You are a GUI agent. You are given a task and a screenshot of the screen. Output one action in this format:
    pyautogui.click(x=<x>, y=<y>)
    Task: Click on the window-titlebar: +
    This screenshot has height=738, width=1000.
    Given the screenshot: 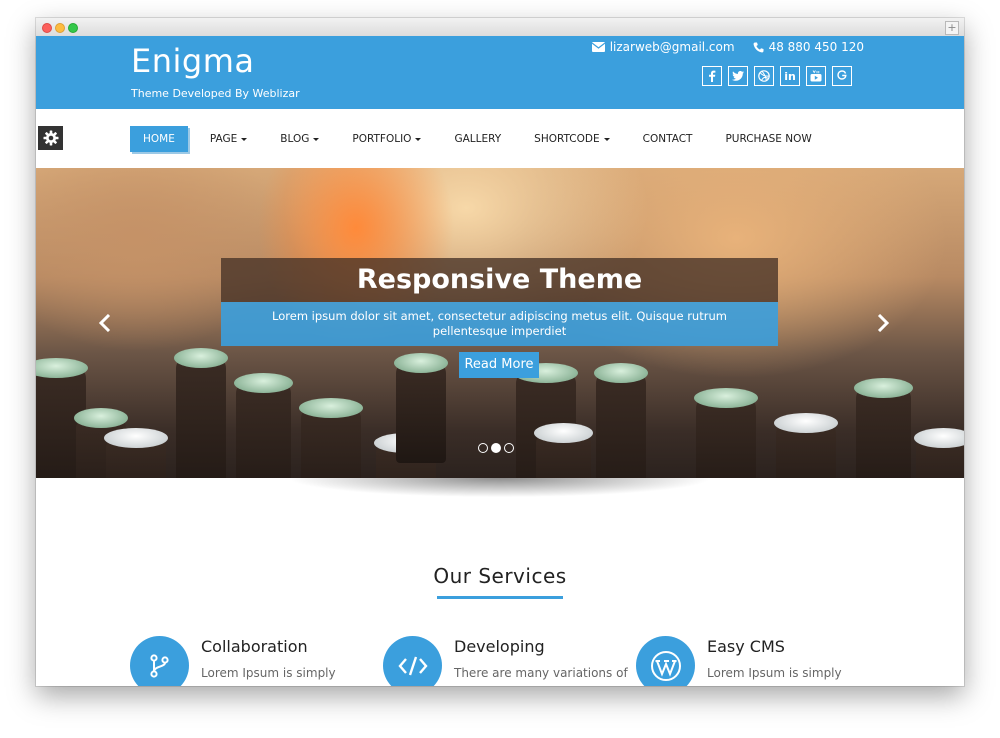 What is the action you would take?
    pyautogui.click(x=500, y=27)
    